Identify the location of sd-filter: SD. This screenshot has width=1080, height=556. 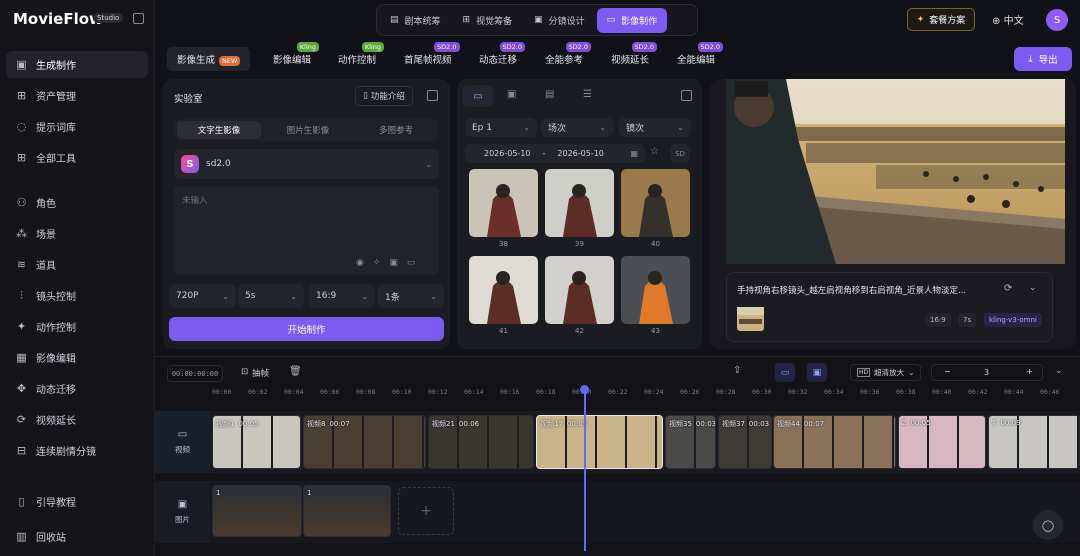
(680, 153).